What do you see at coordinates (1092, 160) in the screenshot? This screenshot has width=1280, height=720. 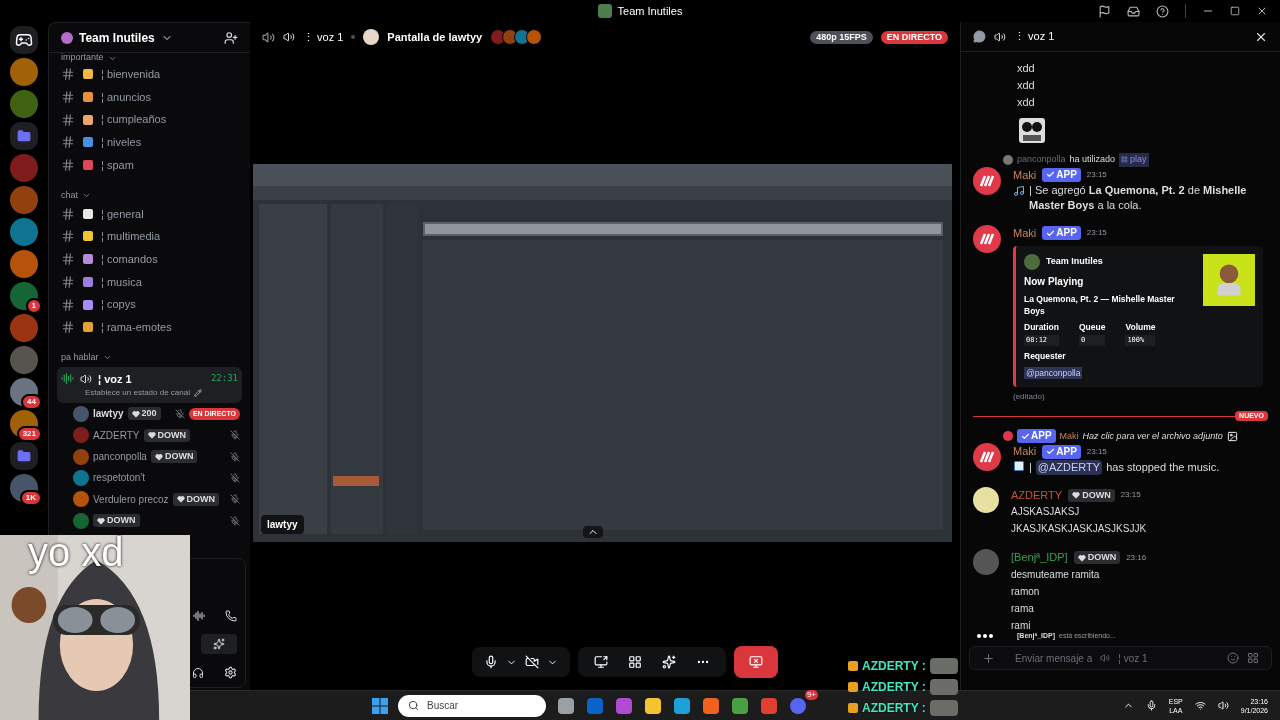 I see `reply-text: ha utilizado` at bounding box center [1092, 160].